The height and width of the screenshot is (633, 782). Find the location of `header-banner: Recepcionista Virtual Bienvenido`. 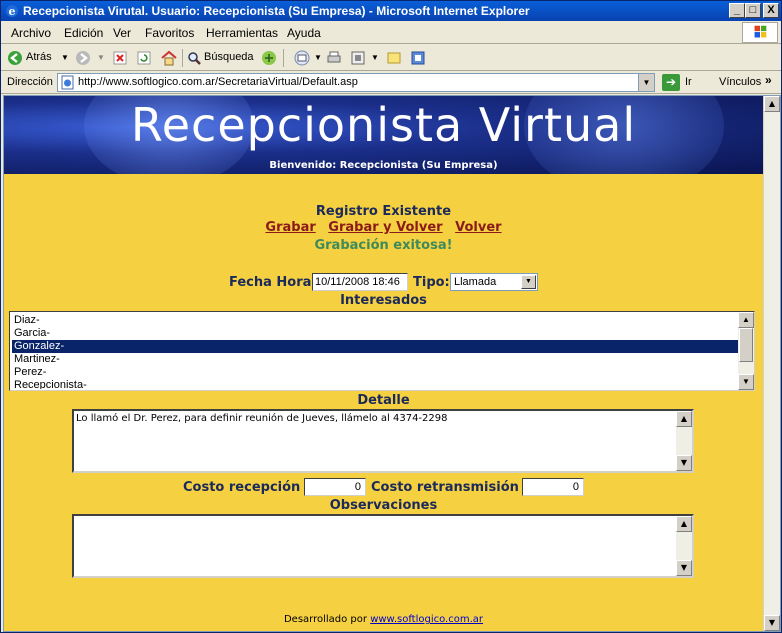

header-banner: Recepcionista Virtual Bienvenido is located at coordinates (383, 135).